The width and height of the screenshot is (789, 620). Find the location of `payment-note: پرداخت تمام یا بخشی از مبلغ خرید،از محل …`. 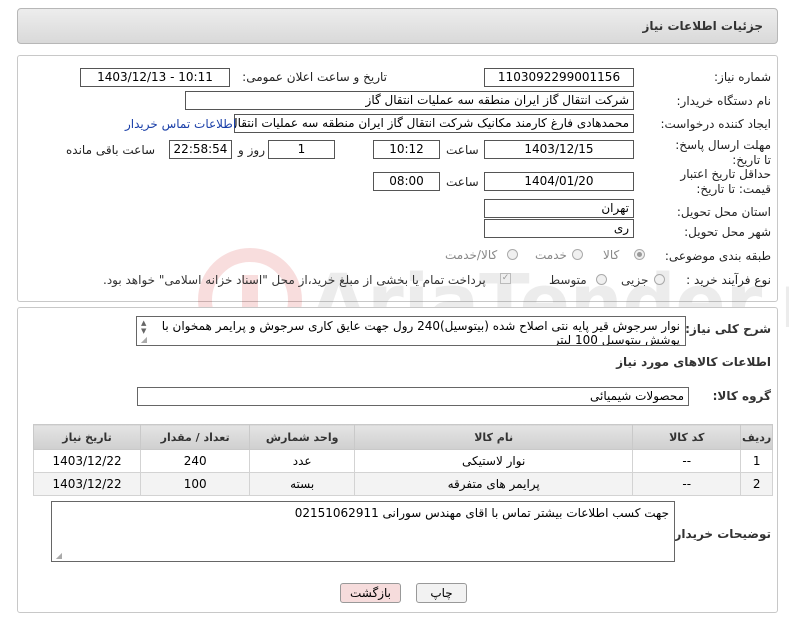

payment-note: پرداخت تمام یا بخشی از مبلغ خرید،از محل … is located at coordinates (294, 280).